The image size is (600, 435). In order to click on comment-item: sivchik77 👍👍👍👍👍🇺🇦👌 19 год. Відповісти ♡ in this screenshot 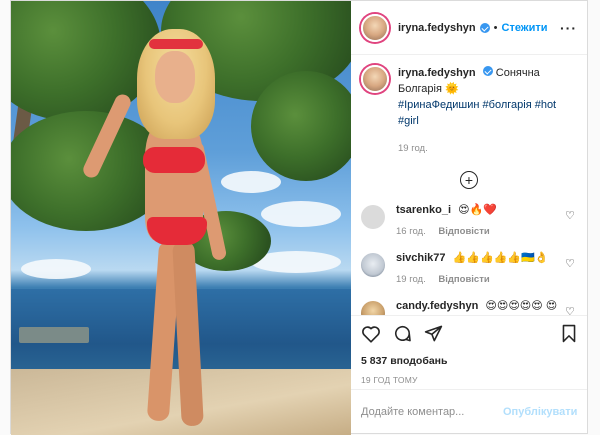, I will do `click(469, 269)`.